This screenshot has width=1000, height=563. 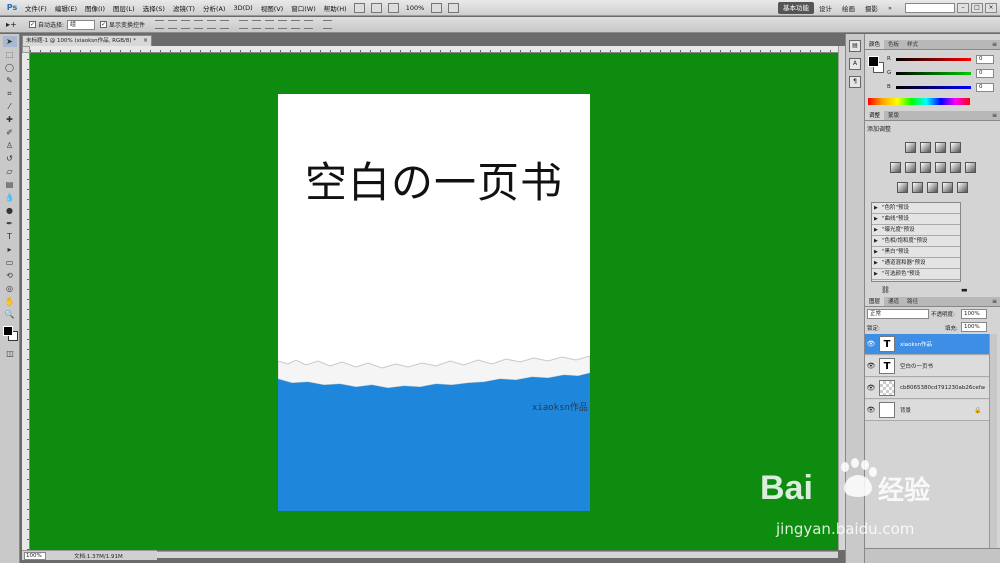 I want to click on blur-tool-icon: 💧, so click(x=10, y=197).